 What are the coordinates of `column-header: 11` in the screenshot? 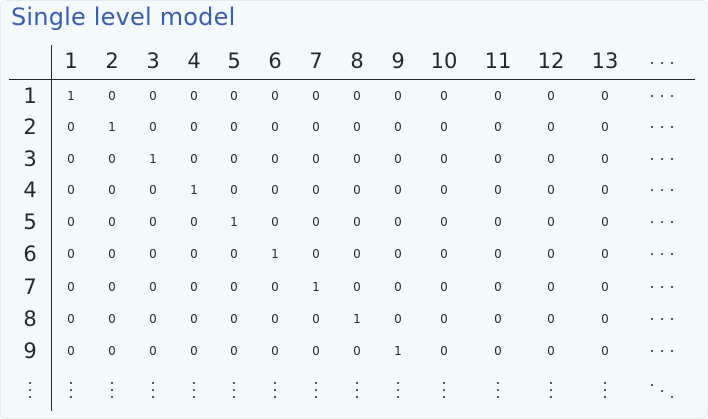 It's located at (498, 61).